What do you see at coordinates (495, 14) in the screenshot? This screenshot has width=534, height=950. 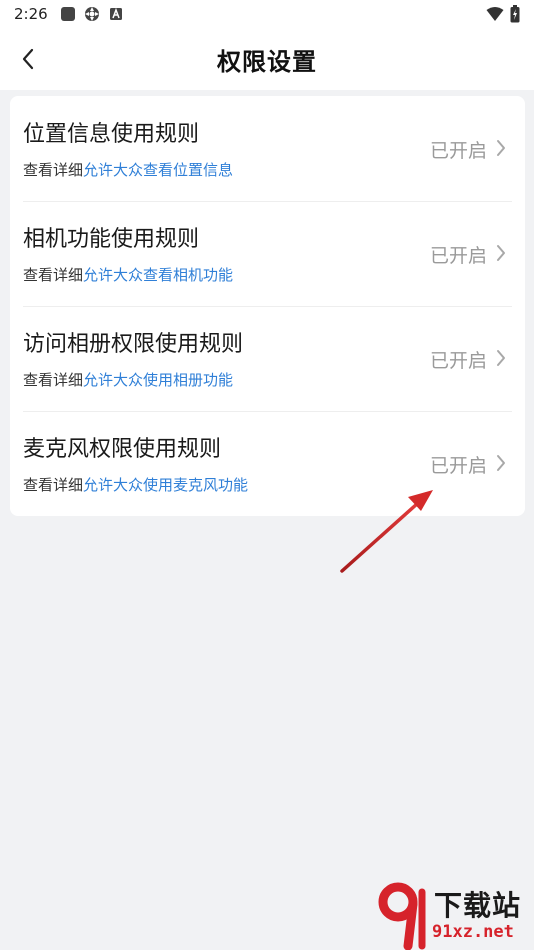 I see `wifi-icon` at bounding box center [495, 14].